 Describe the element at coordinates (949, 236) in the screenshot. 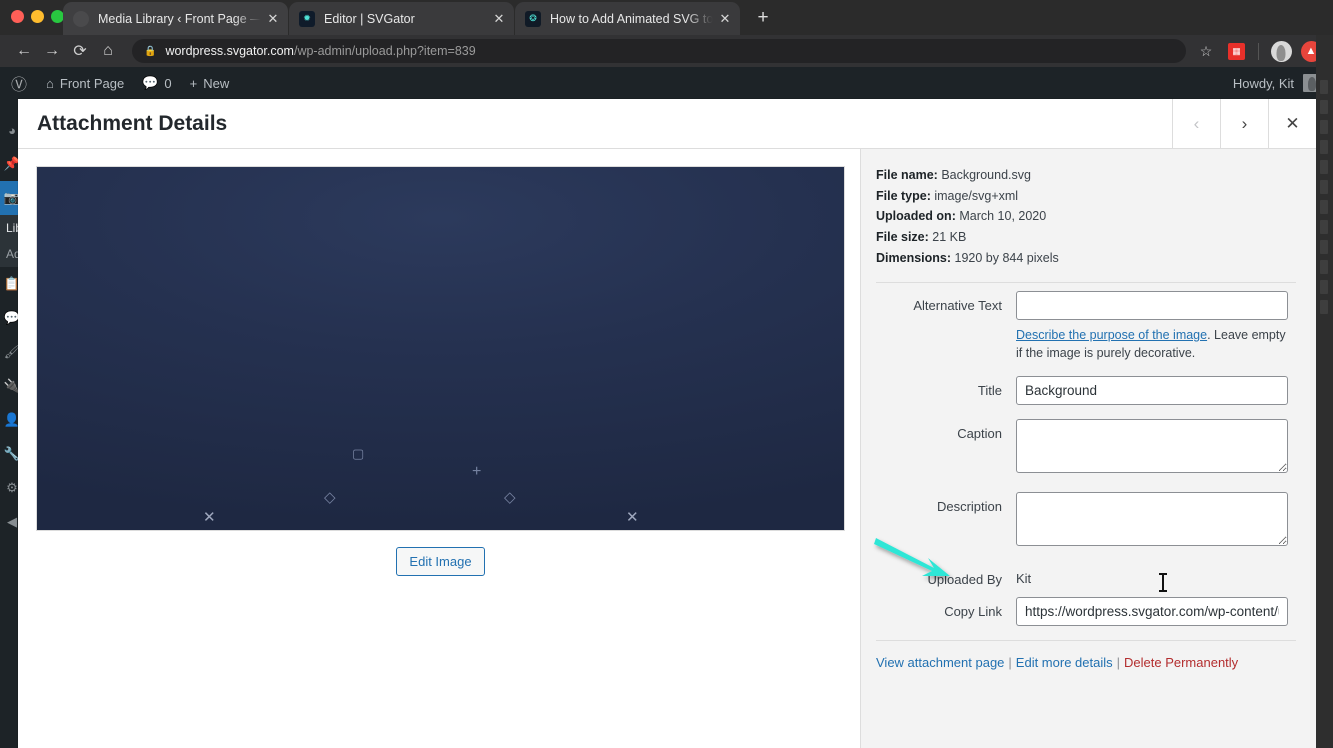

I see `meta-file-size-value: 21 KB` at that location.